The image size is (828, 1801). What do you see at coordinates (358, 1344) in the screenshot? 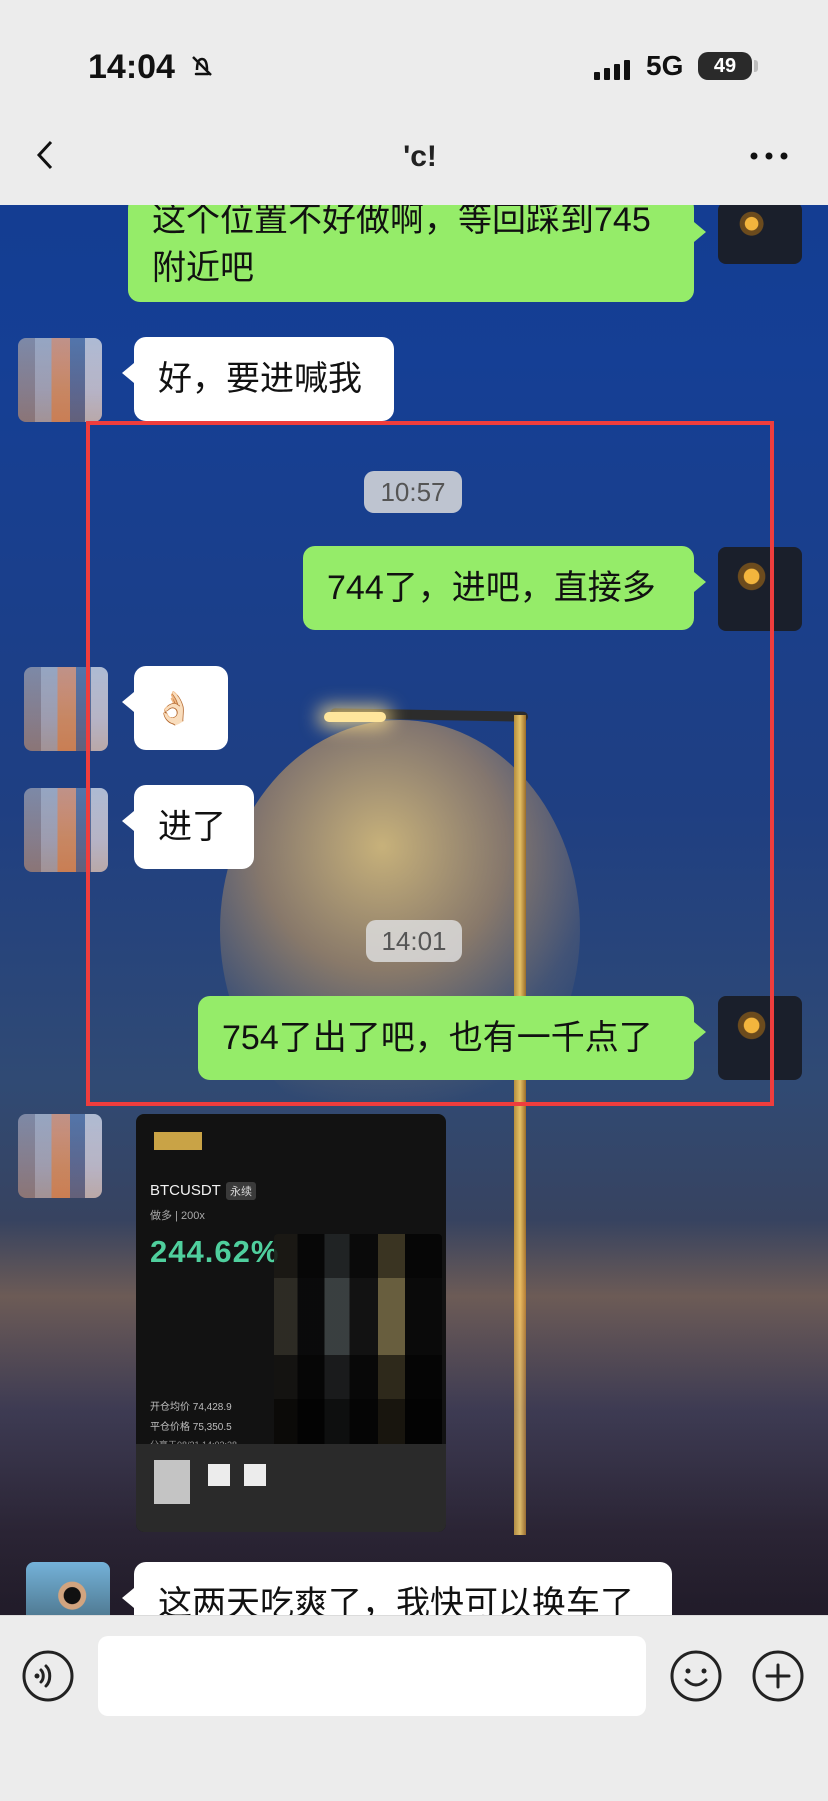
I see `trade-card-image` at bounding box center [358, 1344].